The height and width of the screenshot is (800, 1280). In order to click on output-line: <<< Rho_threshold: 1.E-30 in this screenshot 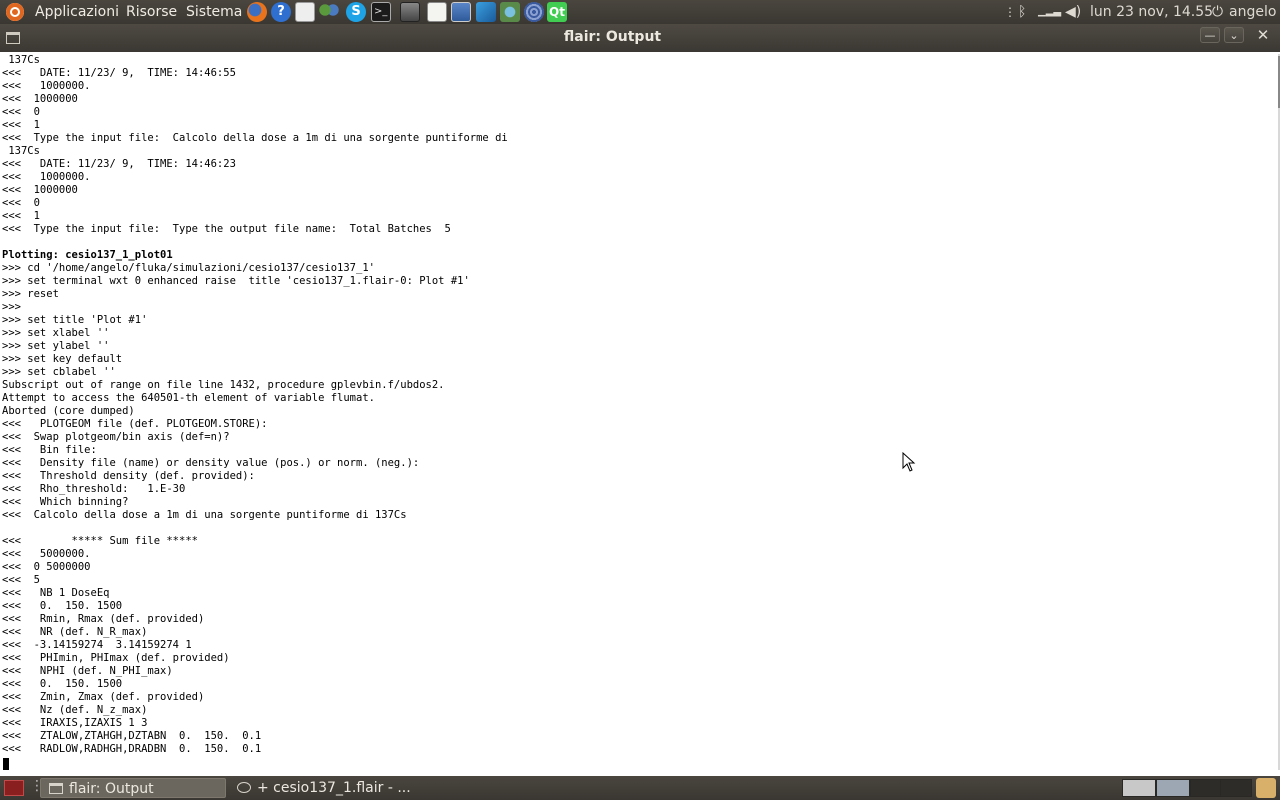, I will do `click(94, 489)`.